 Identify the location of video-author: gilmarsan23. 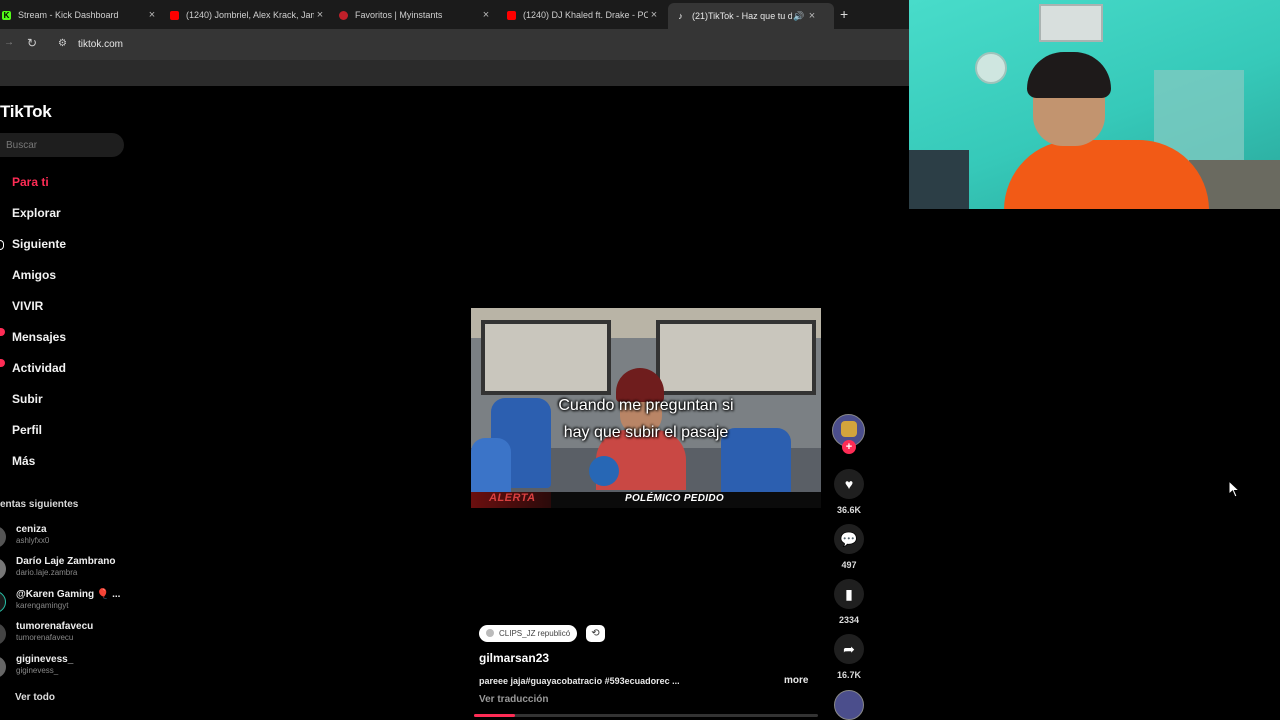
(514, 658).